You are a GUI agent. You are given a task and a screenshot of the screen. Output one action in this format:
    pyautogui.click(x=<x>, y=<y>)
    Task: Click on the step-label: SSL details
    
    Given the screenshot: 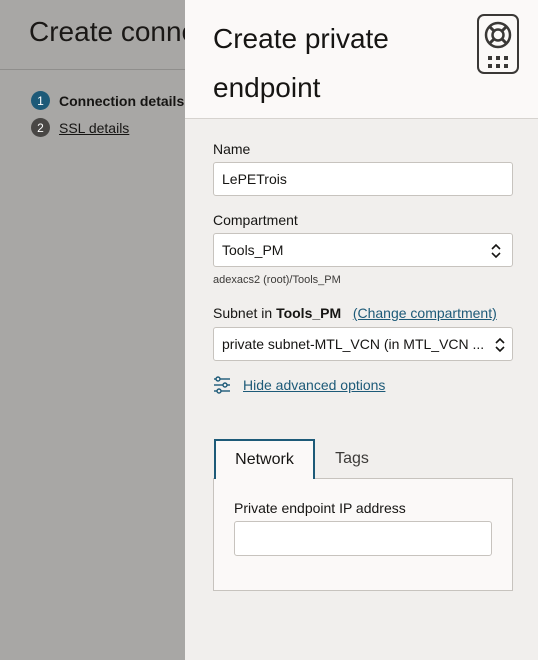 What is the action you would take?
    pyautogui.click(x=94, y=128)
    